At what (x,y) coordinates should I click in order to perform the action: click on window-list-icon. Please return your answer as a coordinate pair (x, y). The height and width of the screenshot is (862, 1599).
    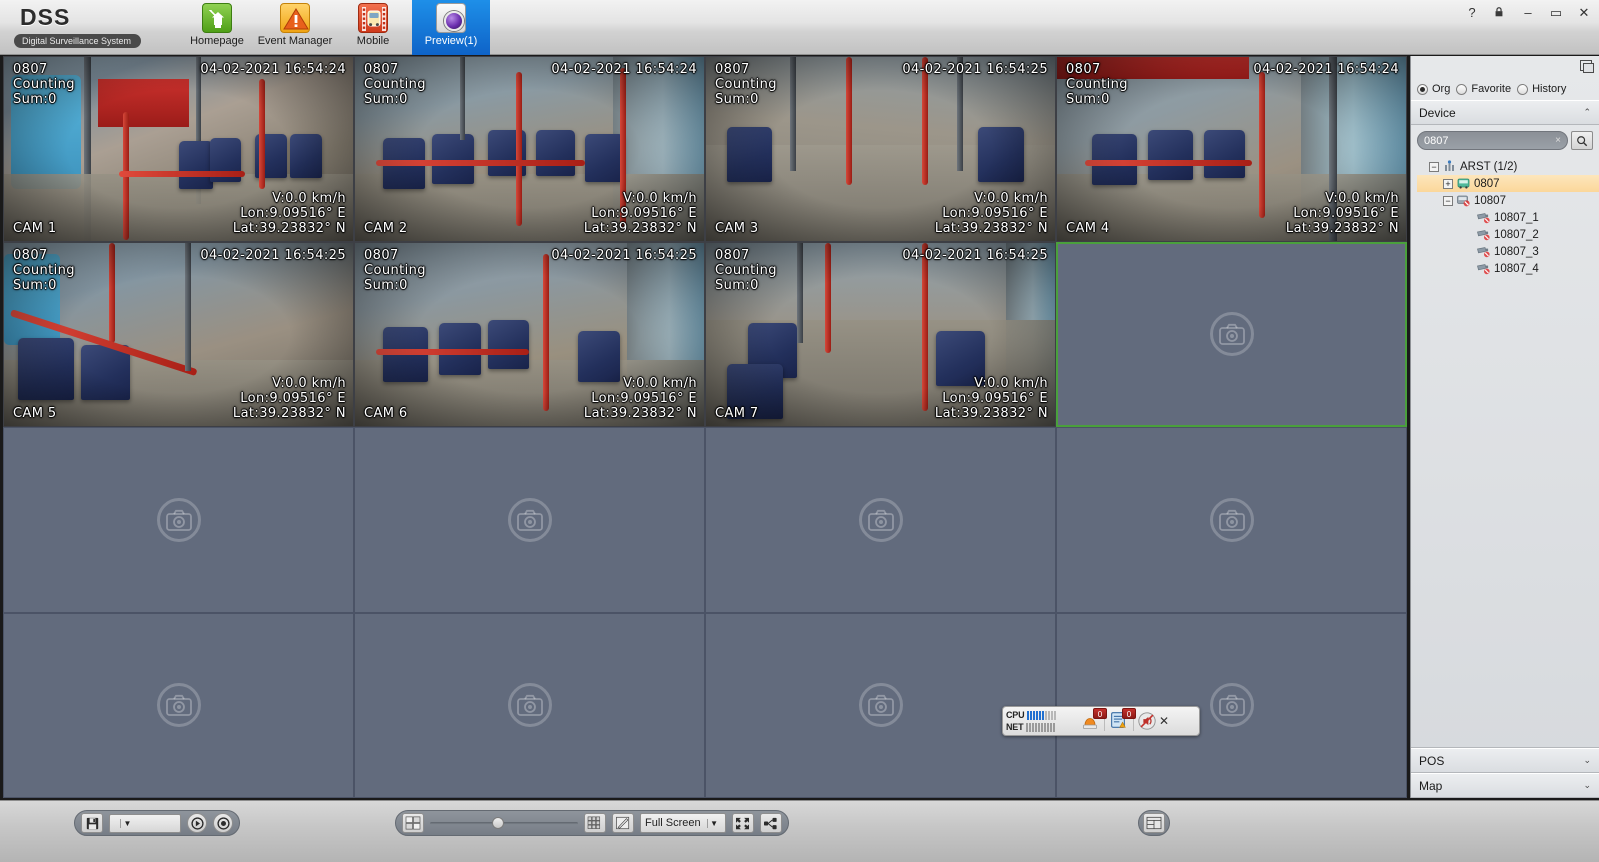
    Looking at the image, I should click on (1154, 823).